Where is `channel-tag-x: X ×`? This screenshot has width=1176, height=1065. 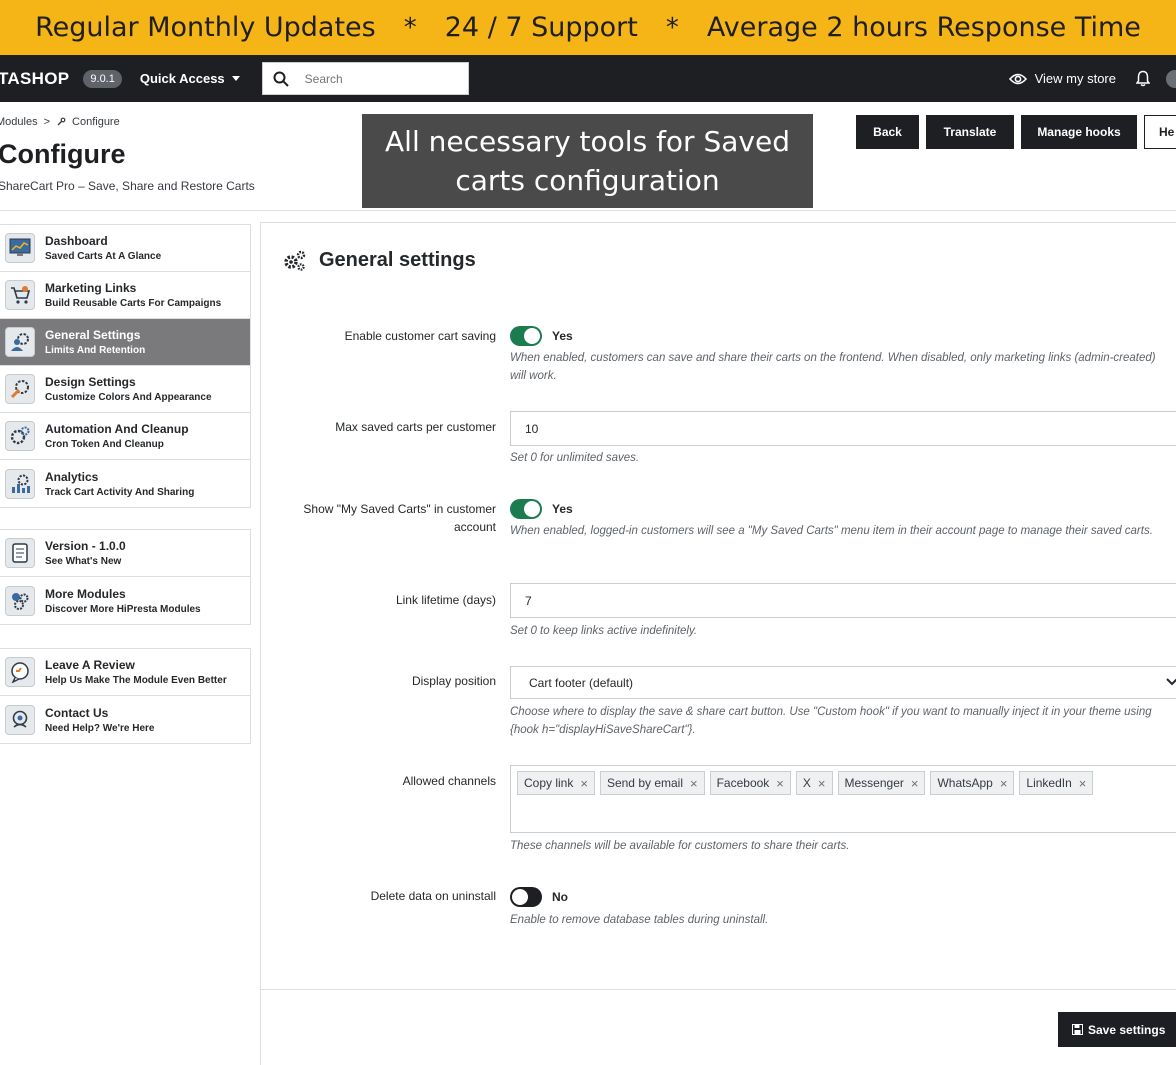
channel-tag-x: X × is located at coordinates (814, 783).